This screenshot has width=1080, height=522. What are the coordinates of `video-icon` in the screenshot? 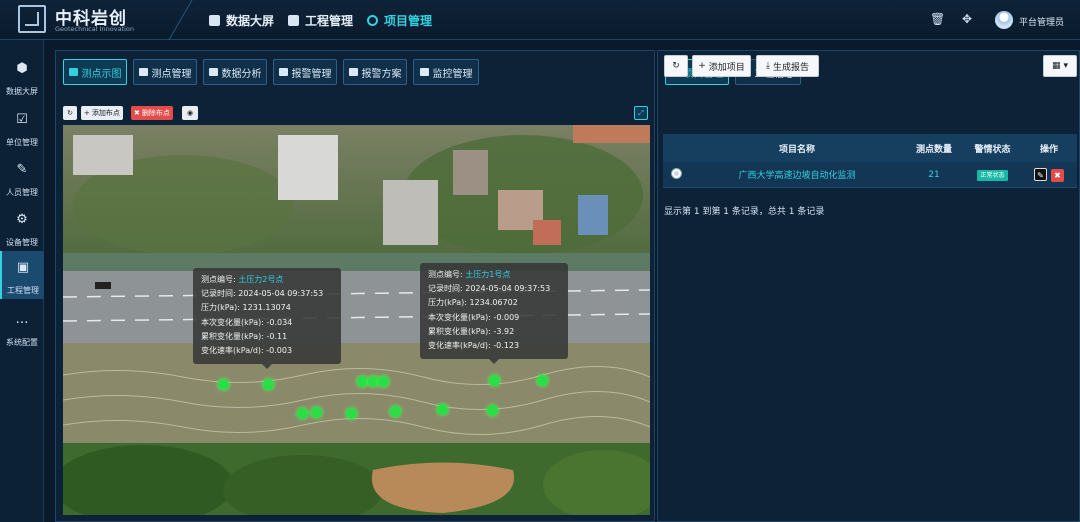 It's located at (424, 72).